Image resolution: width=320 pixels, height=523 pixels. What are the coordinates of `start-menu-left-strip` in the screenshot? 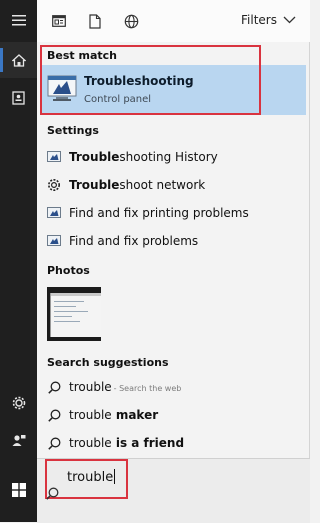 It's located at (18, 261).